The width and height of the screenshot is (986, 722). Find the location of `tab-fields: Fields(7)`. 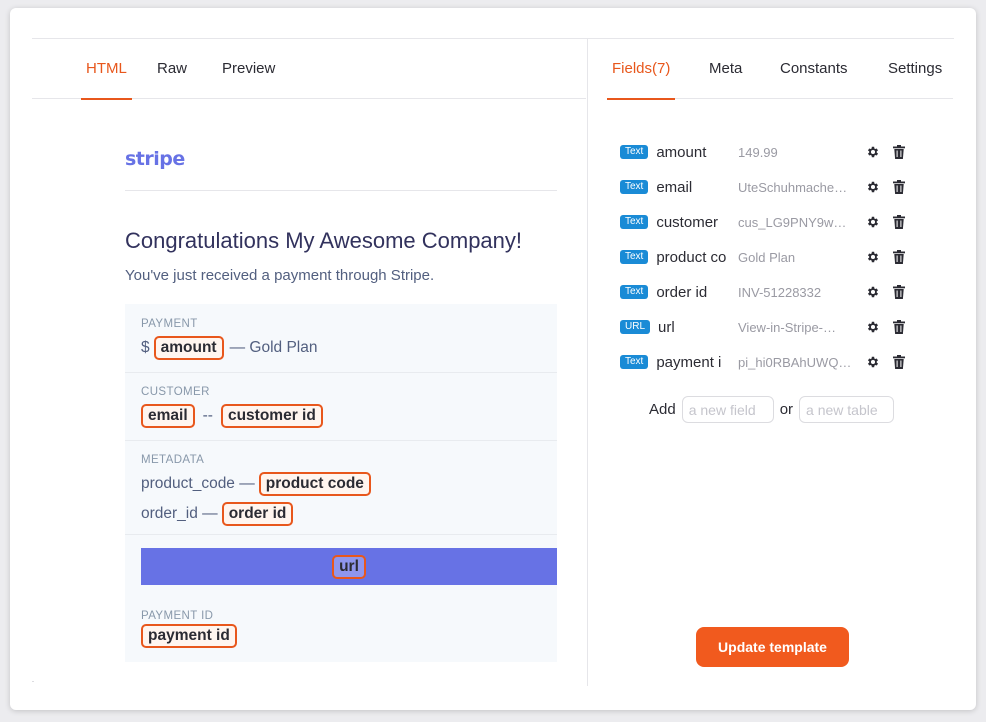

tab-fields: Fields(7) is located at coordinates (641, 69).